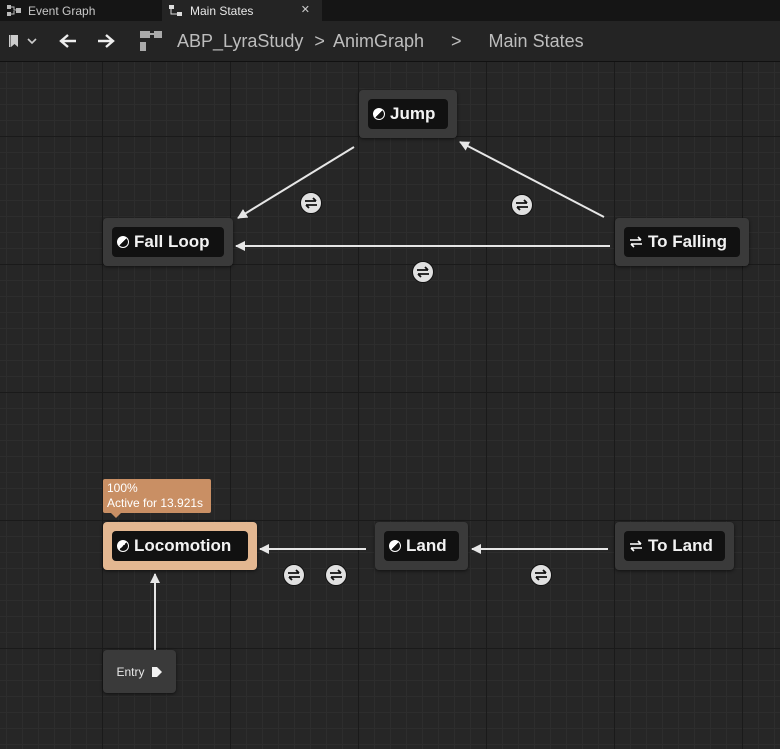 This screenshot has height=749, width=780. I want to click on state-label: Land, so click(426, 545).